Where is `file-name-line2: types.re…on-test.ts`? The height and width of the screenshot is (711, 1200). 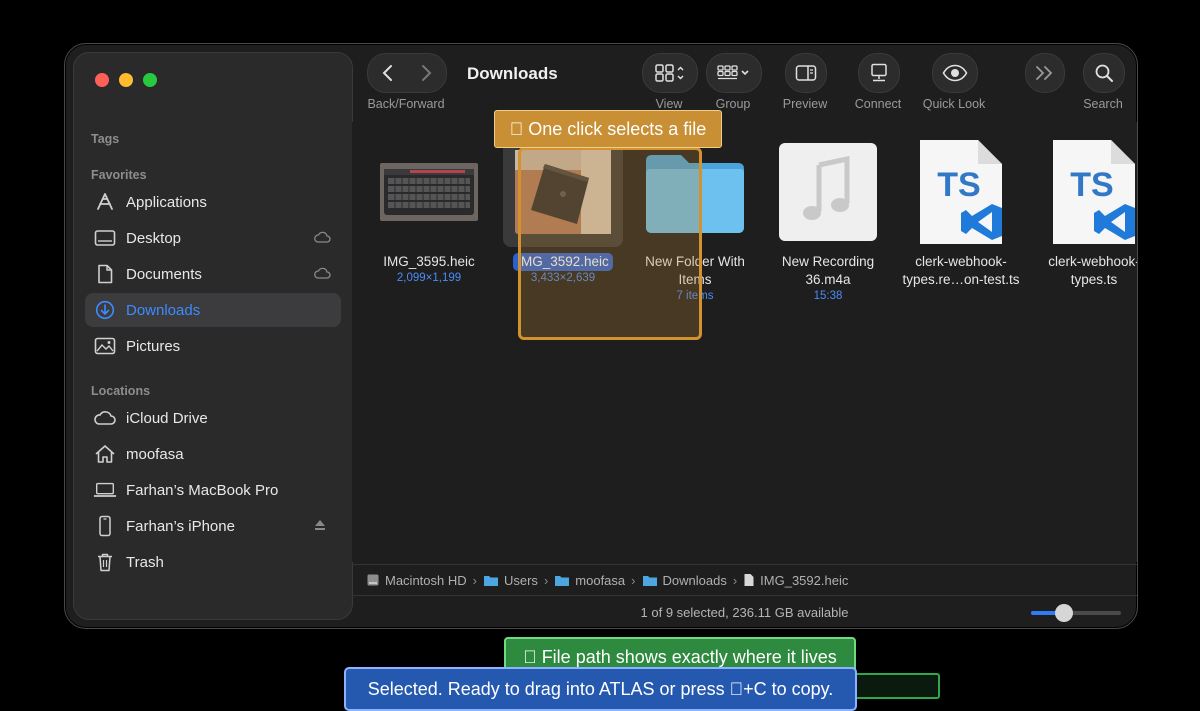 file-name-line2: types.re…on-test.ts is located at coordinates (961, 279).